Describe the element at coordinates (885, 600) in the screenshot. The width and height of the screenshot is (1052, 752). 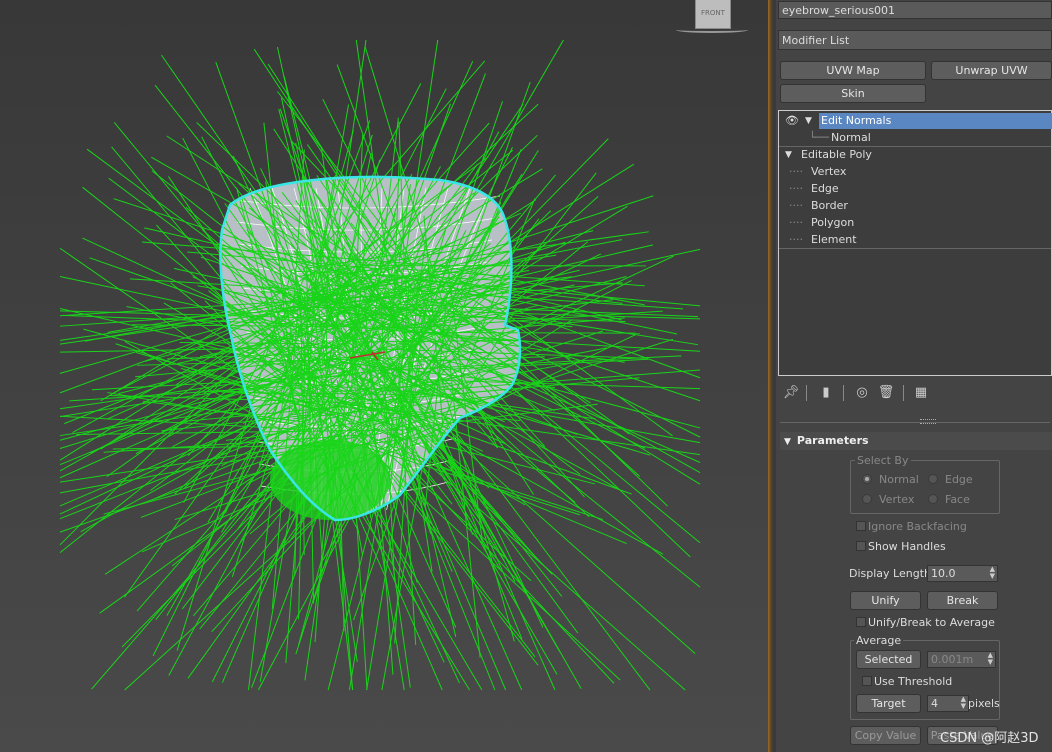
I see `unify-button: Unify` at that location.